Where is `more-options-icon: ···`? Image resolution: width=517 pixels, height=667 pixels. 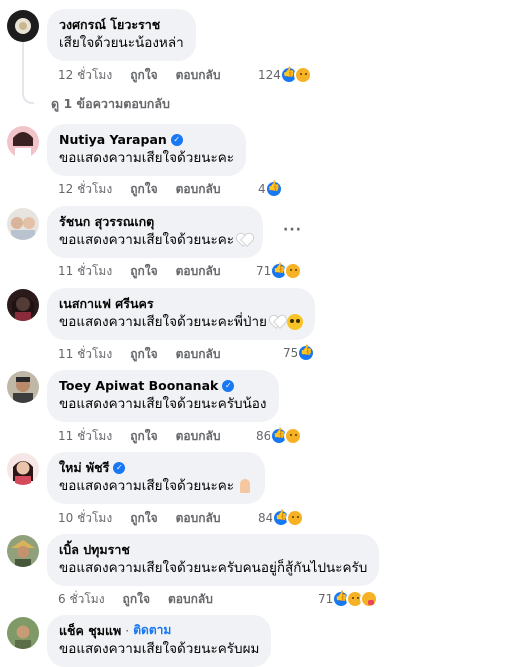
more-options-icon: ··· is located at coordinates (292, 230).